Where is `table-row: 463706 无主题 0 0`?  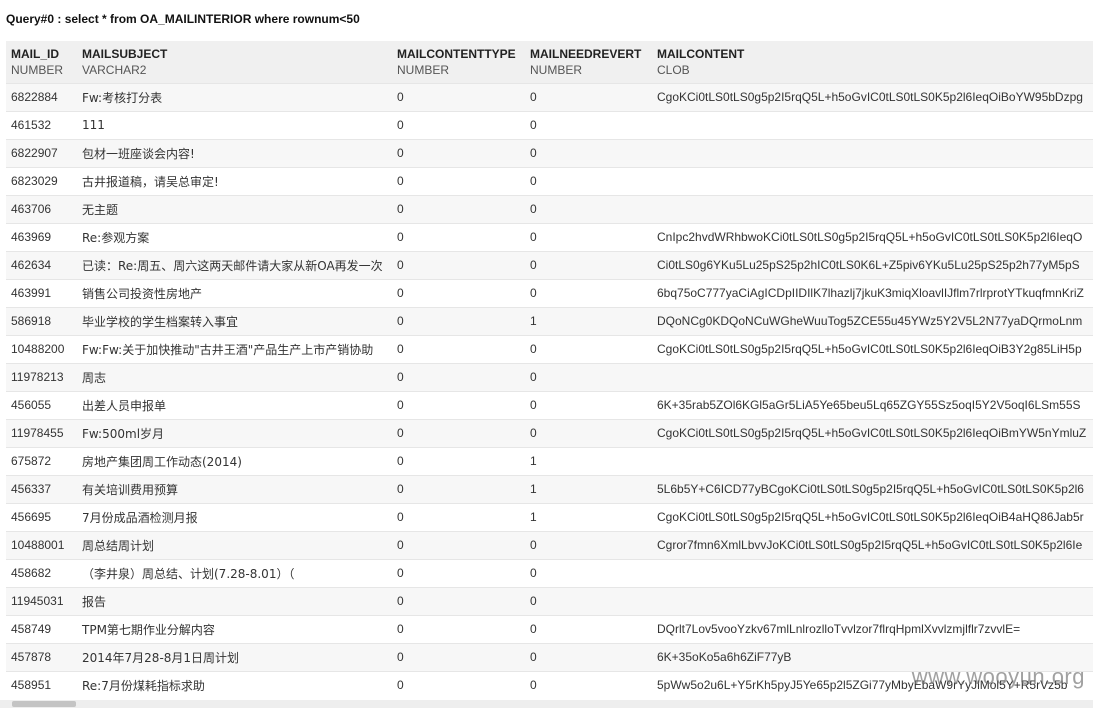 table-row: 463706 无主题 0 0 is located at coordinates (549, 208).